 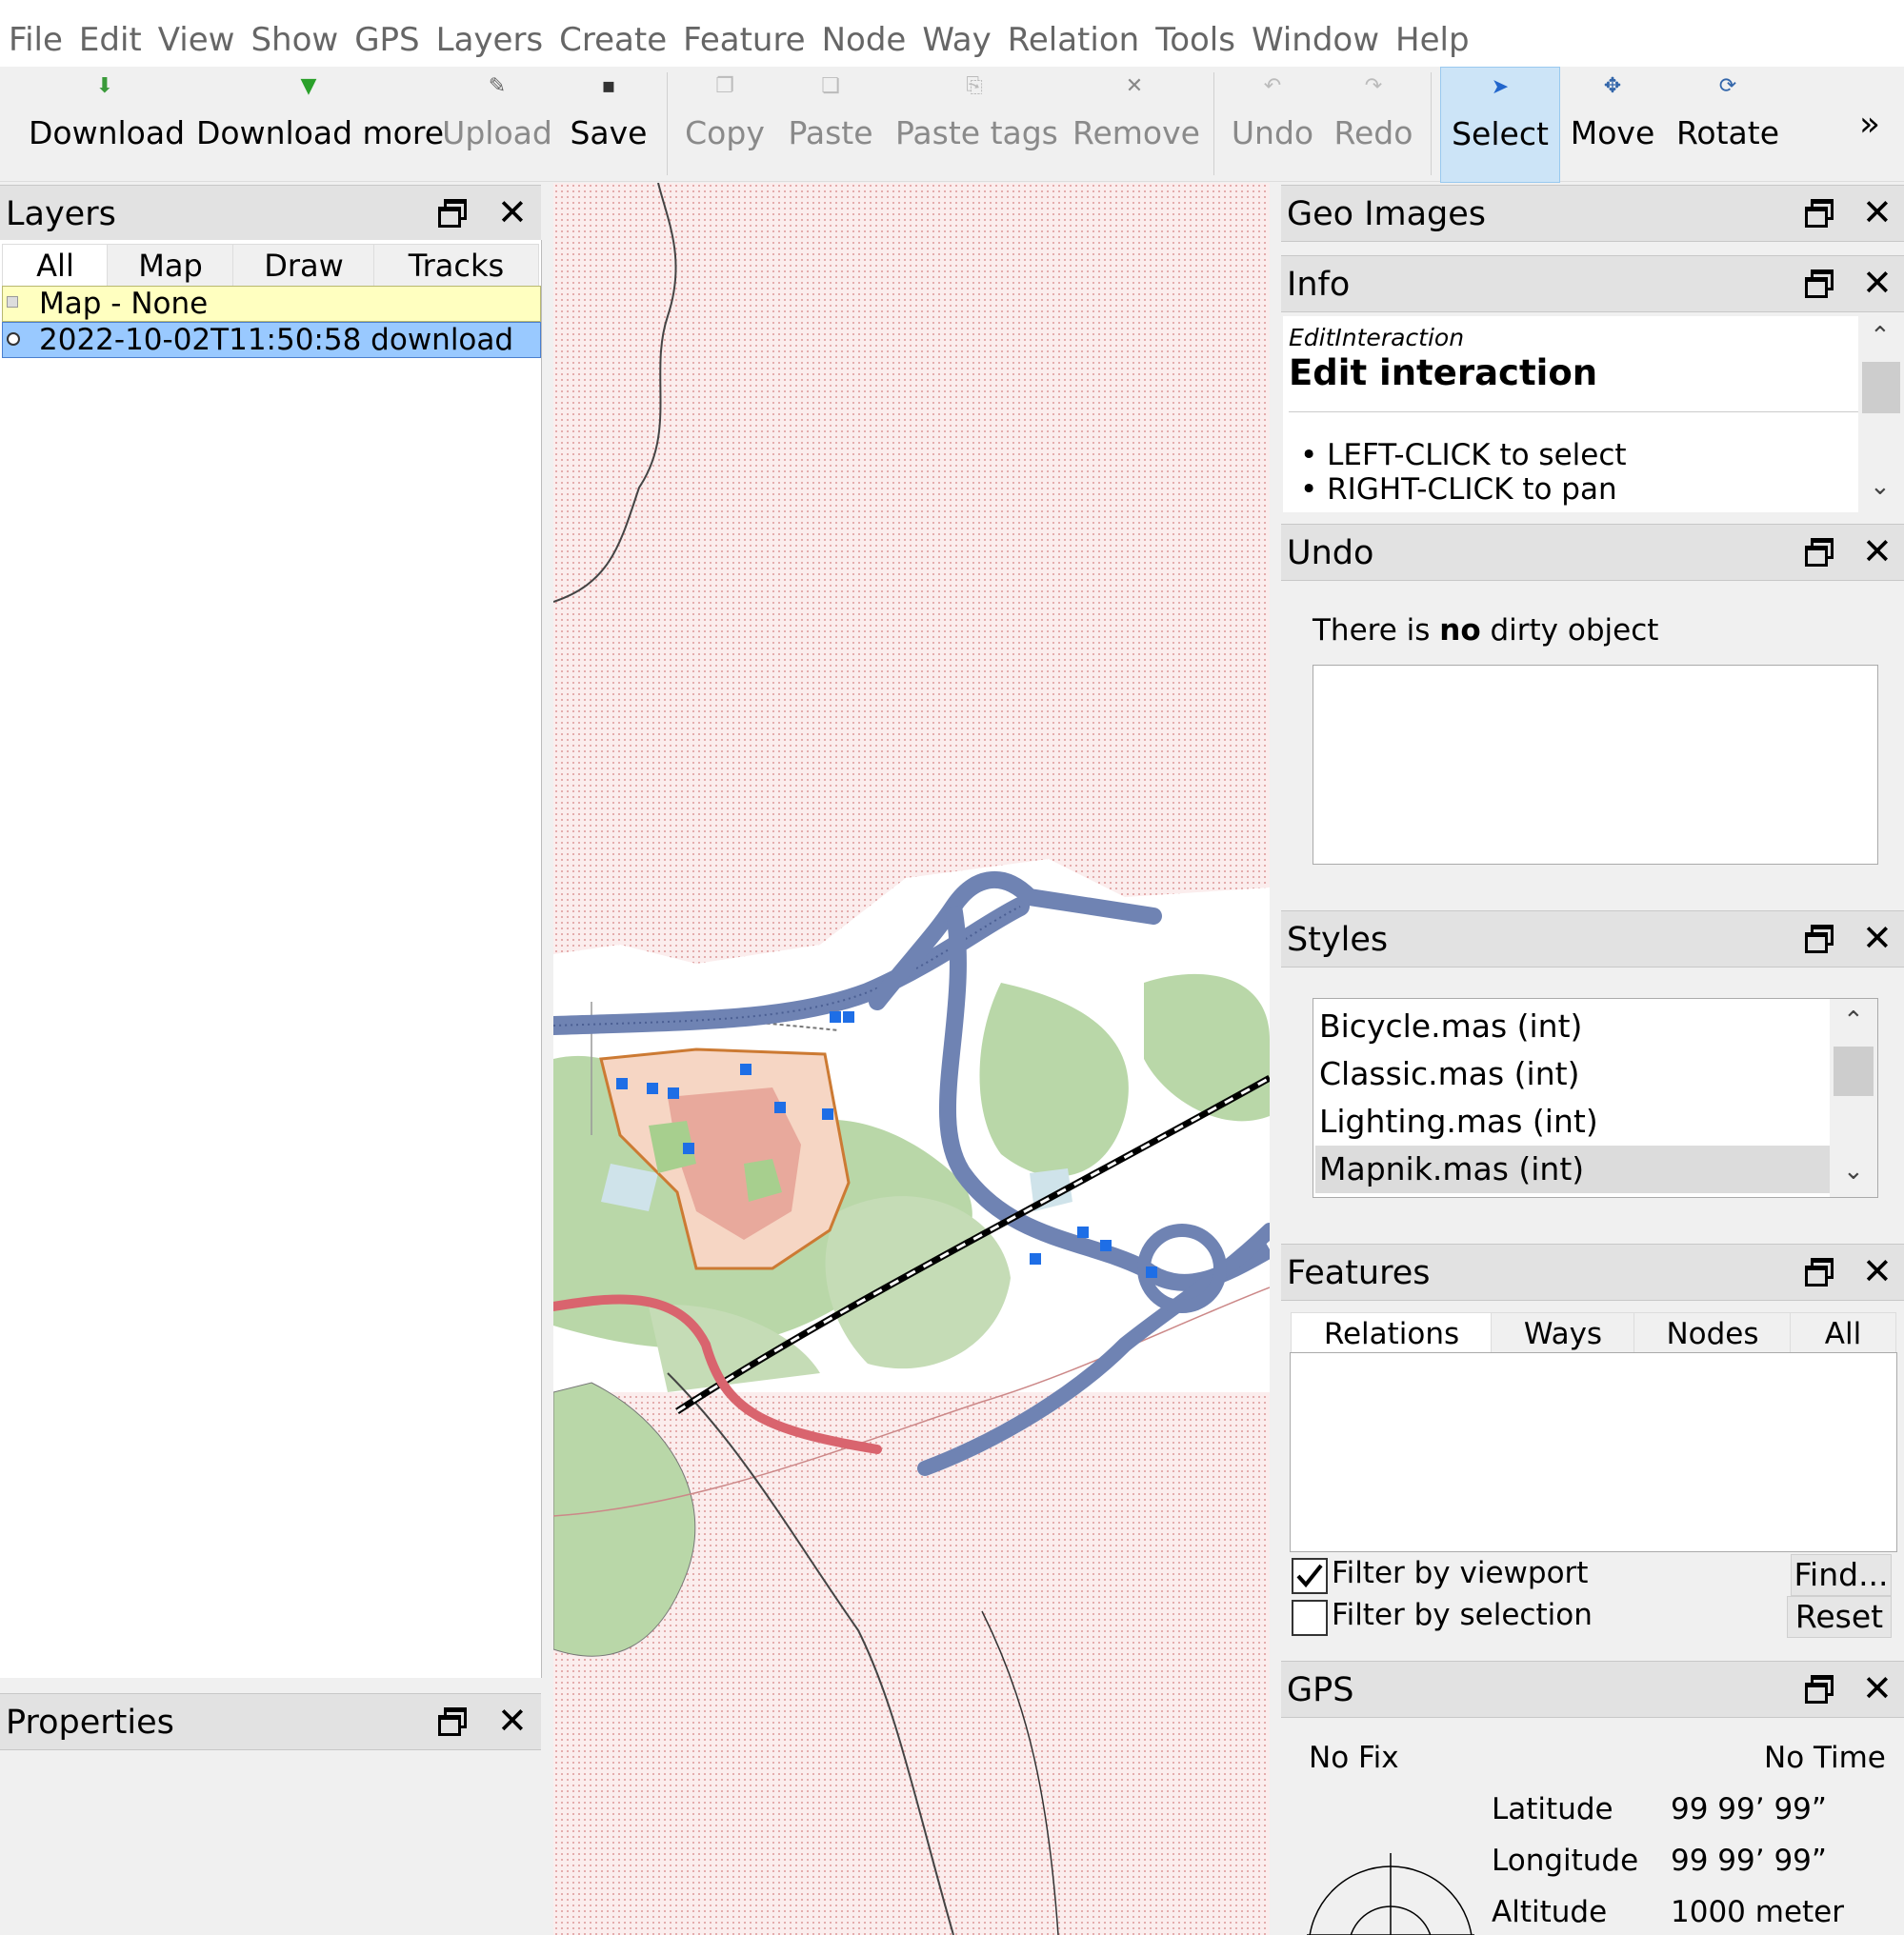 I want to click on rotate-button: ⟳ Rotate, so click(x=1728, y=124).